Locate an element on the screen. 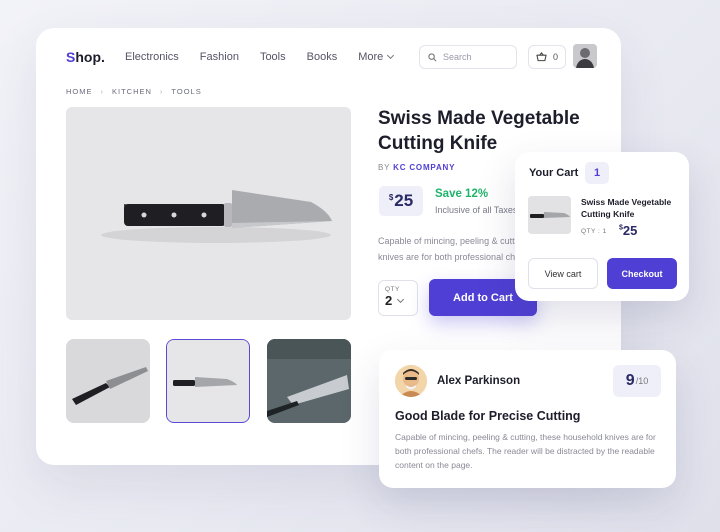 The image size is (720, 532). nav-electronics: Electronics is located at coordinates (152, 57).